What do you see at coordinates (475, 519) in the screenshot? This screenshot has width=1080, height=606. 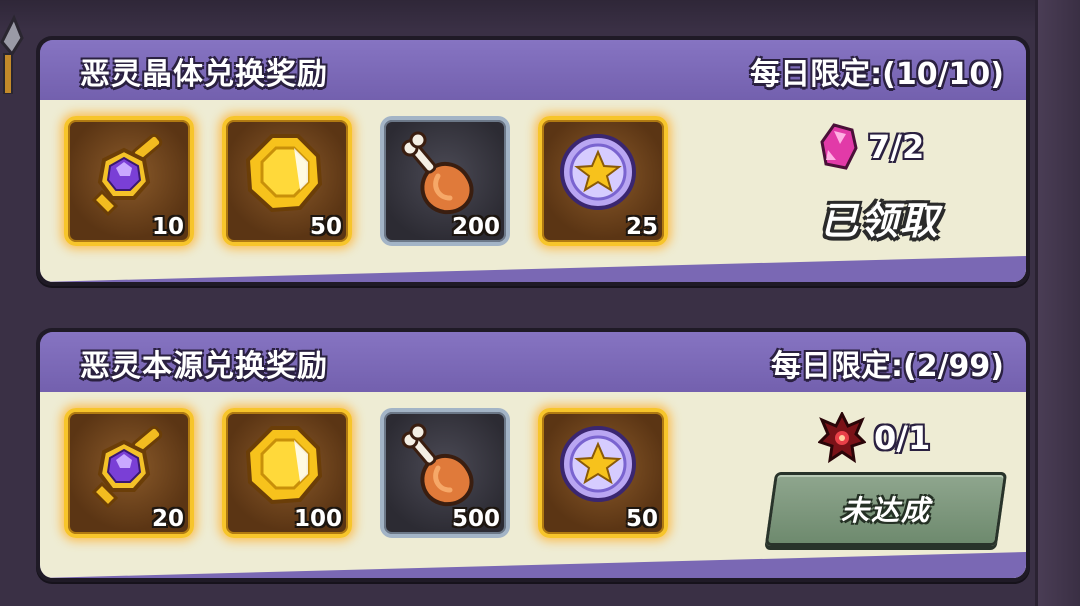 I see `reward-qty: 500` at bounding box center [475, 519].